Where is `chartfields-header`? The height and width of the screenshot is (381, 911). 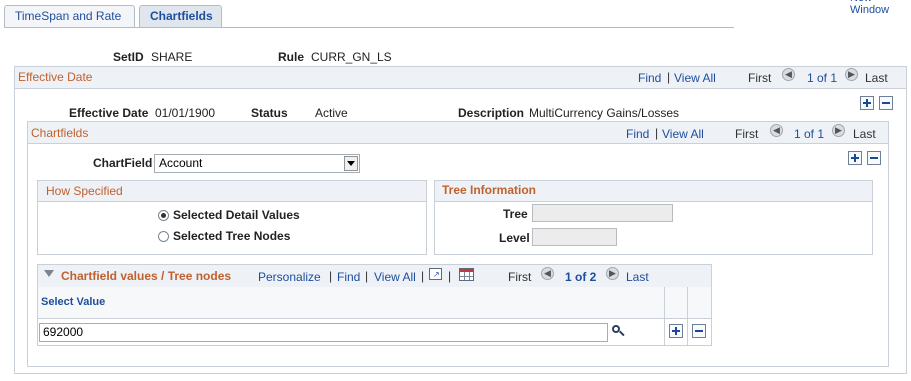 chartfields-header is located at coordinates (458, 133).